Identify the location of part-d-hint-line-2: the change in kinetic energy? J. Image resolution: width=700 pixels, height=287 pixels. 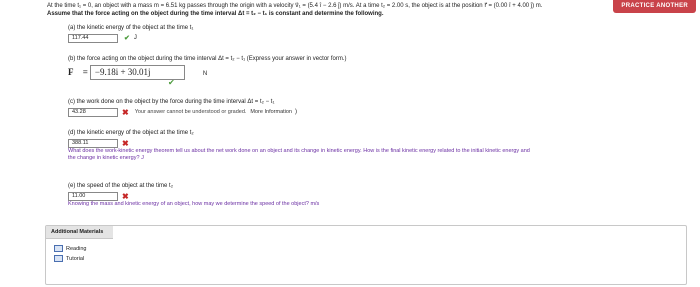
(106, 158).